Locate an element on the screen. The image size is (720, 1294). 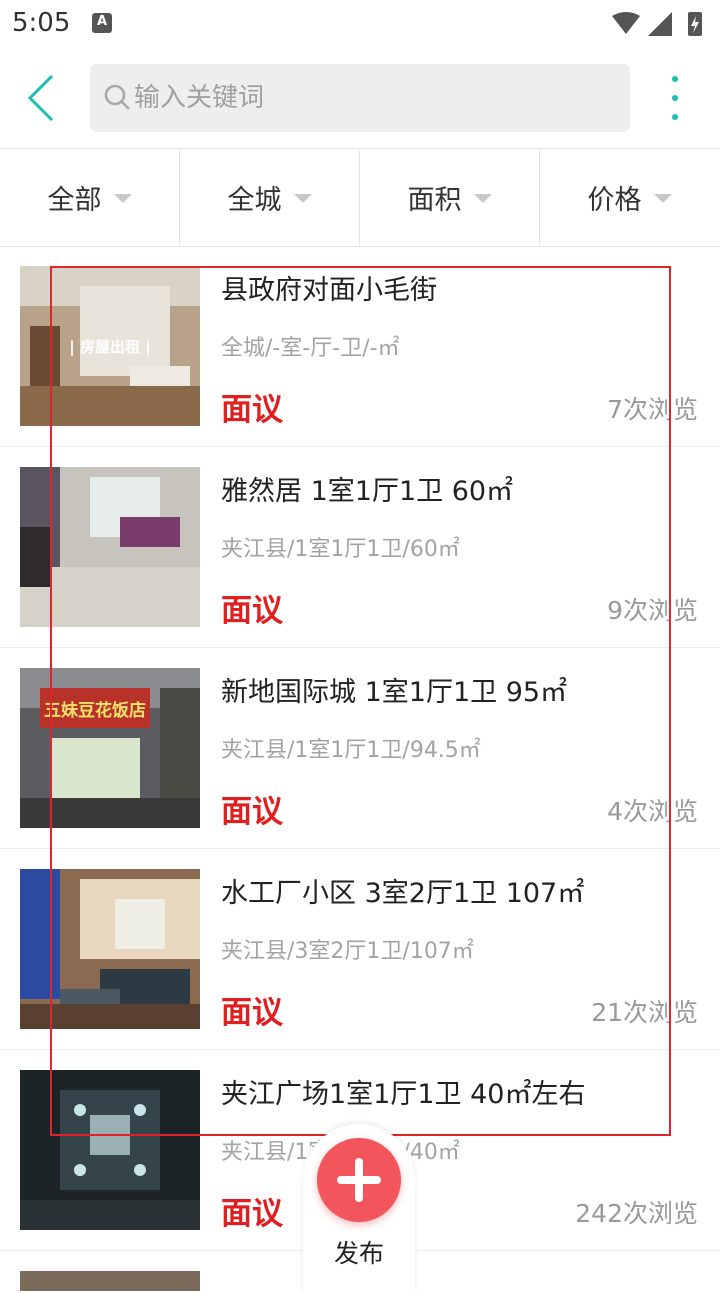
listing-title: 新地国际城 1室1厅1卫 95㎡ is located at coordinates (394, 692).